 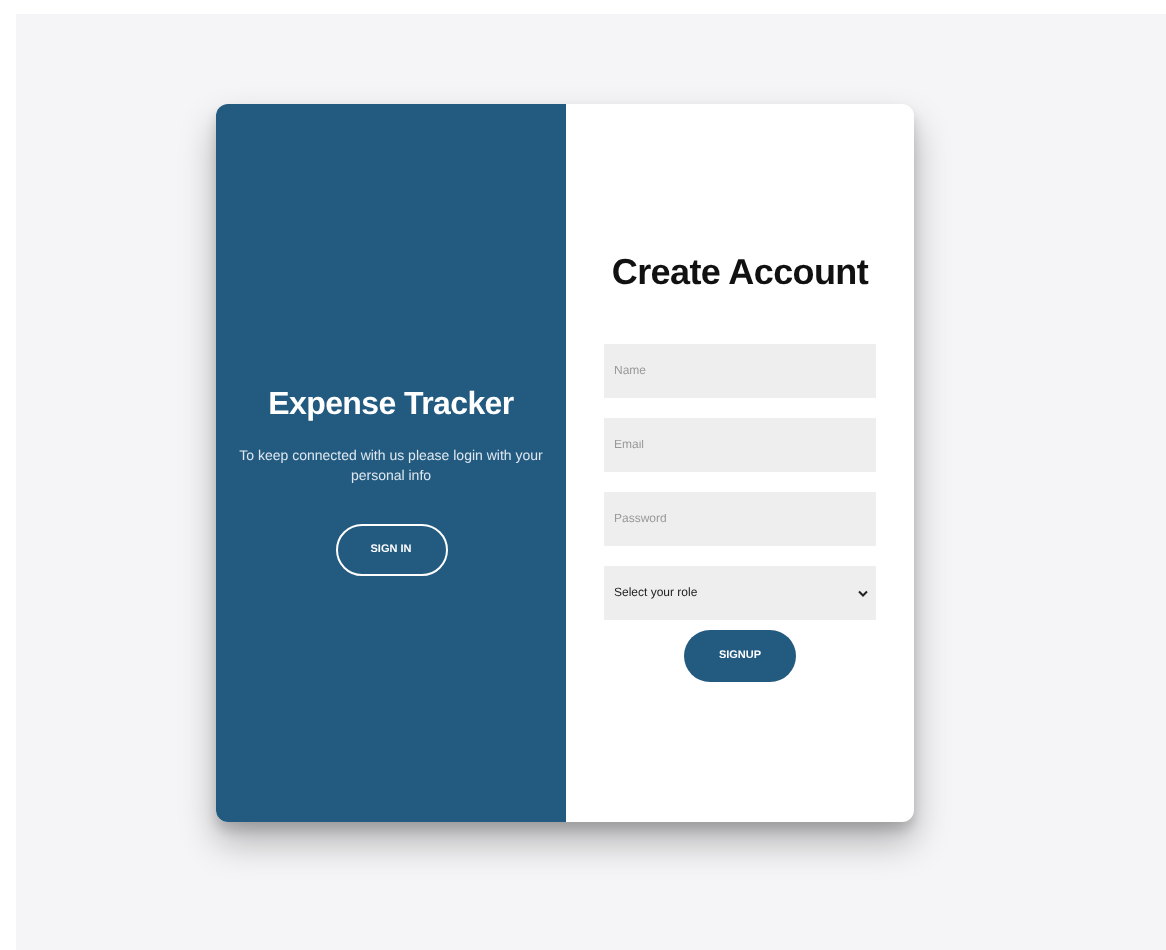 I want to click on form-title: Create Account, so click(x=740, y=273).